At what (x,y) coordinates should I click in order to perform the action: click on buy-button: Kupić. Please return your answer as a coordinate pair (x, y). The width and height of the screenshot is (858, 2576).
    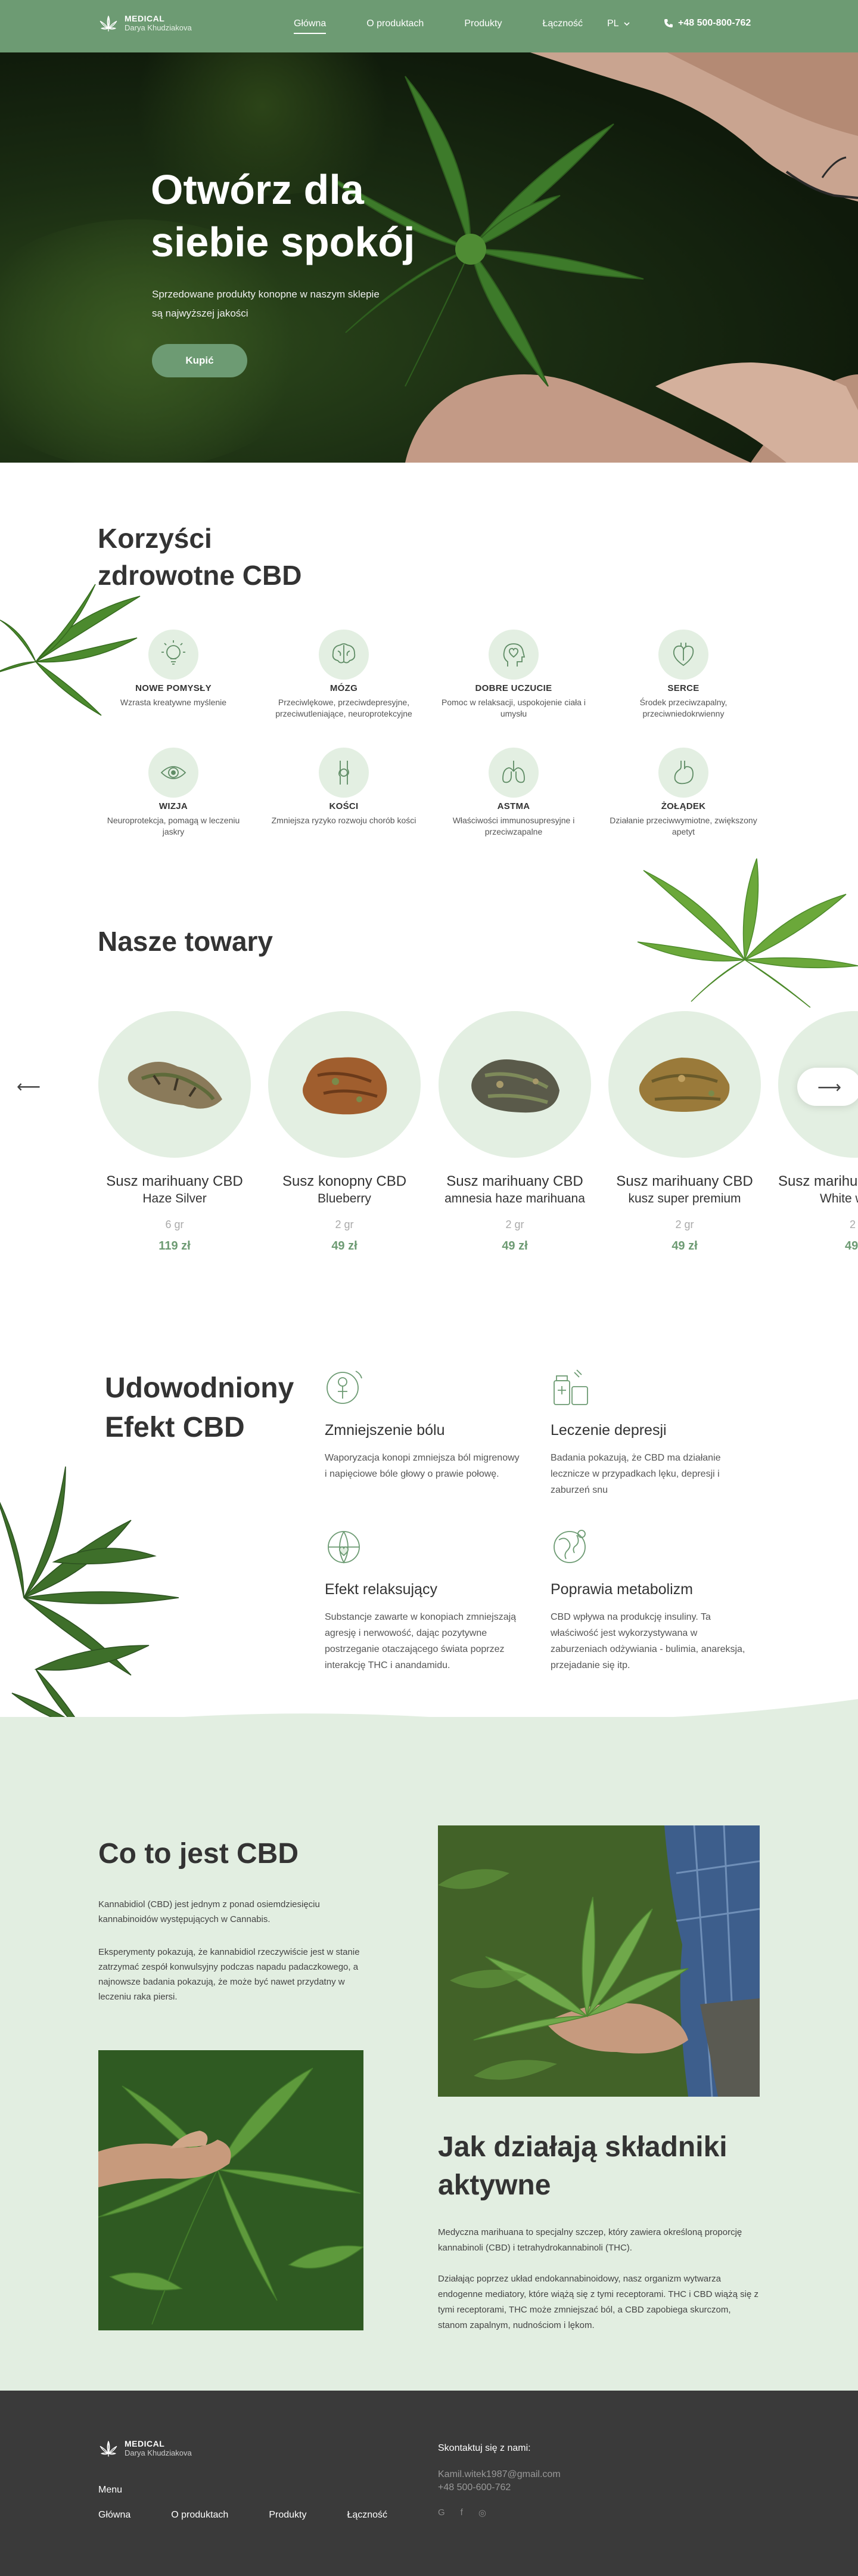
    Looking at the image, I should click on (199, 360).